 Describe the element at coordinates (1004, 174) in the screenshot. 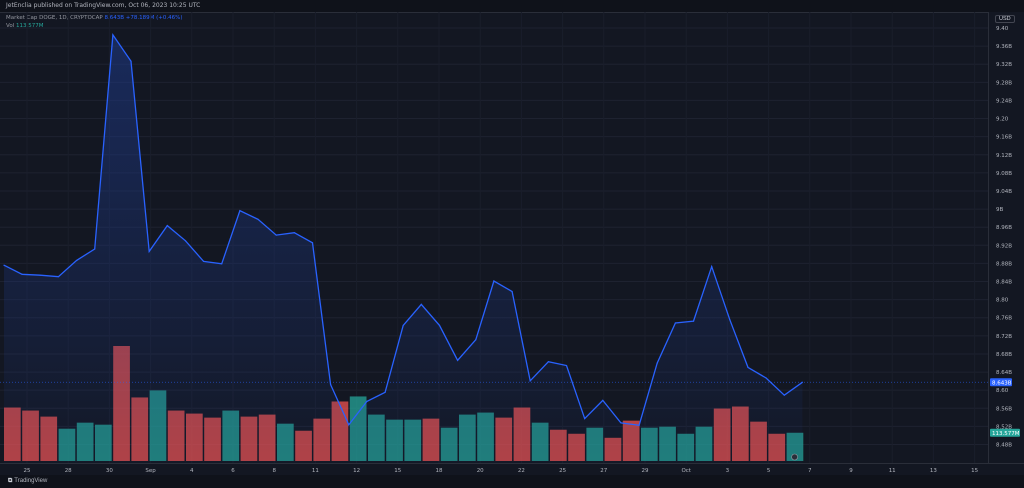

I see `y-tick-label: 9.08B` at that location.